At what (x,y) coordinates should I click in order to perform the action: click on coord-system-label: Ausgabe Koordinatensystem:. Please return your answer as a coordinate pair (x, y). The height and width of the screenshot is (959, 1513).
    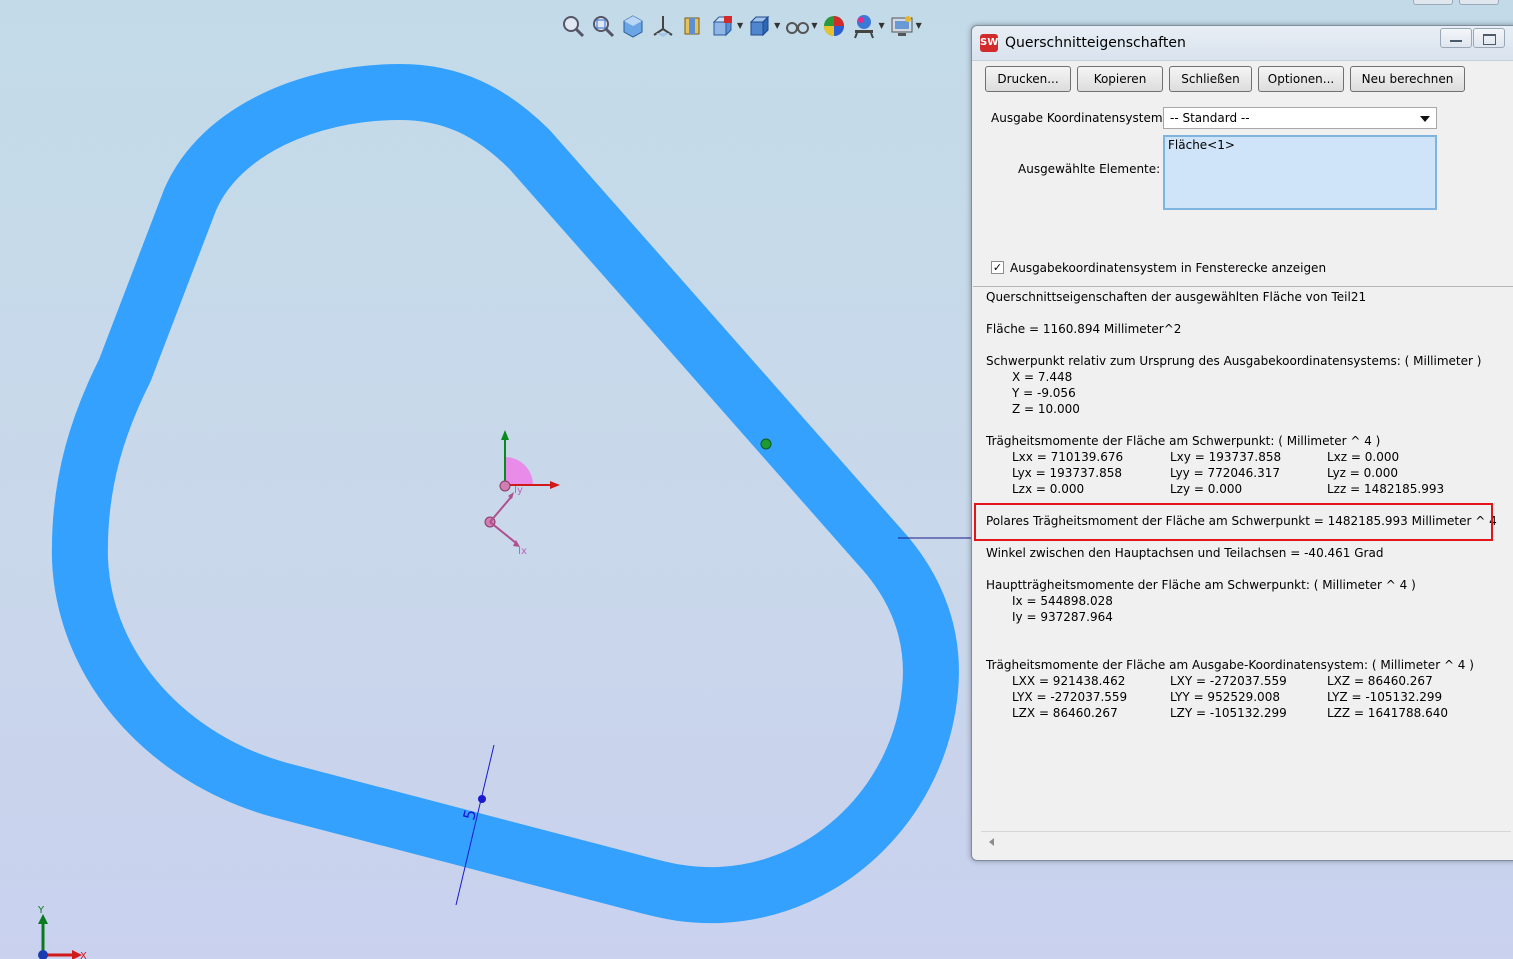
    Looking at the image, I should click on (1079, 118).